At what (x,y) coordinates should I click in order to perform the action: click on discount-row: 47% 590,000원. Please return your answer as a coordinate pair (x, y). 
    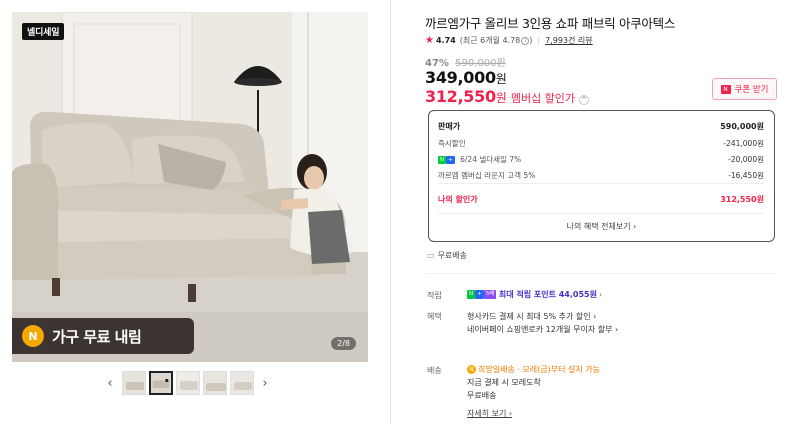
    Looking at the image, I should click on (465, 61).